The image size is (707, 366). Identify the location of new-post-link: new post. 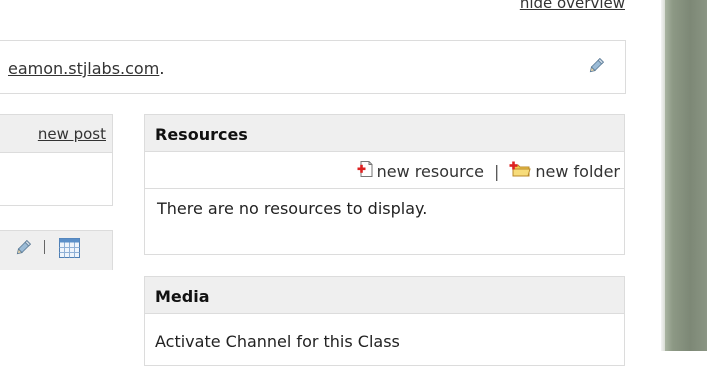
(72, 134).